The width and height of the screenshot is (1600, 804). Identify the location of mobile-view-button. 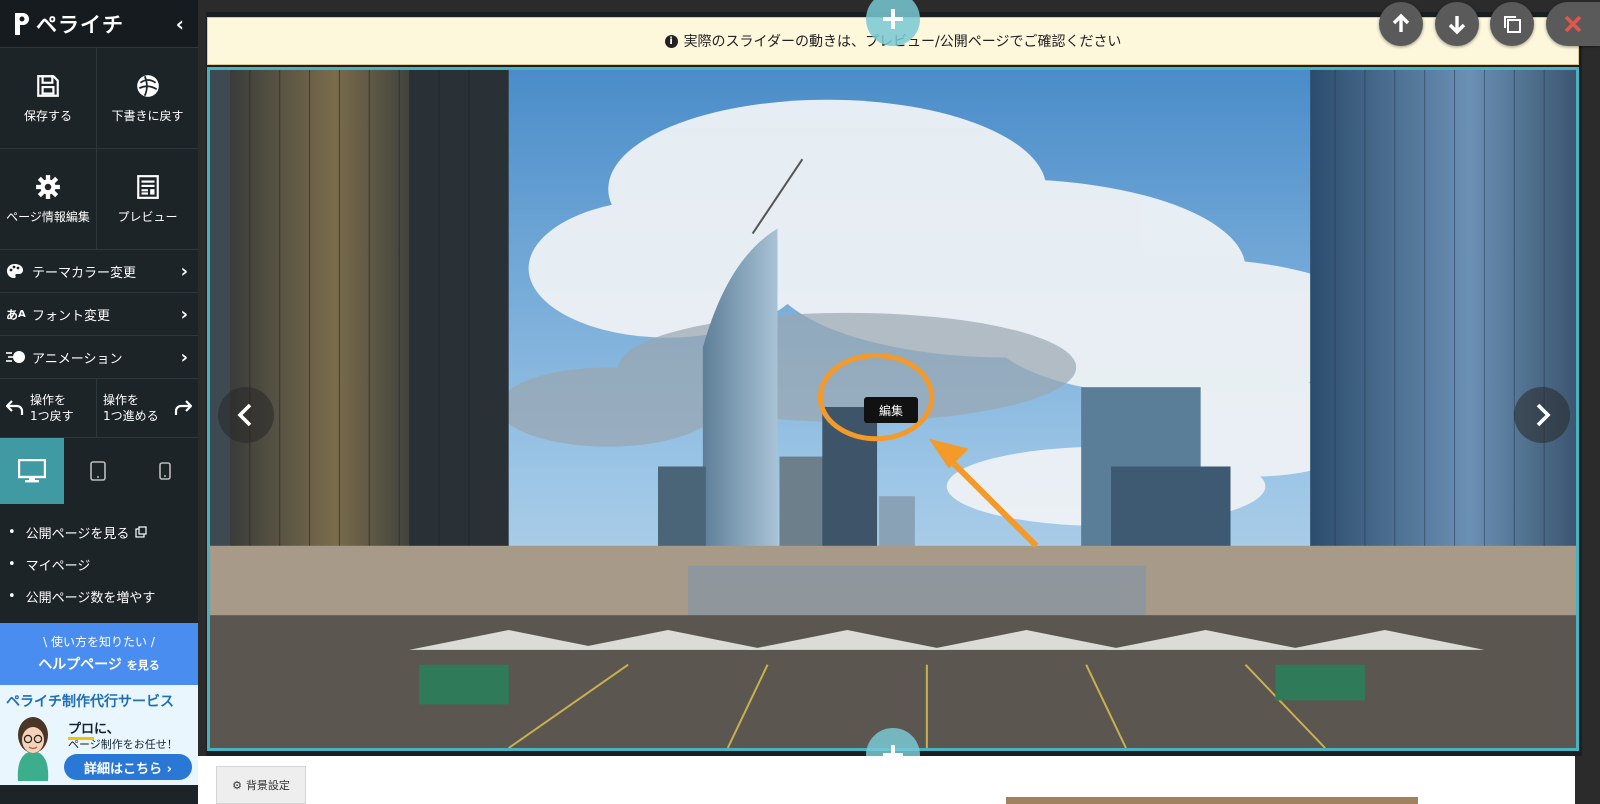
(164, 471).